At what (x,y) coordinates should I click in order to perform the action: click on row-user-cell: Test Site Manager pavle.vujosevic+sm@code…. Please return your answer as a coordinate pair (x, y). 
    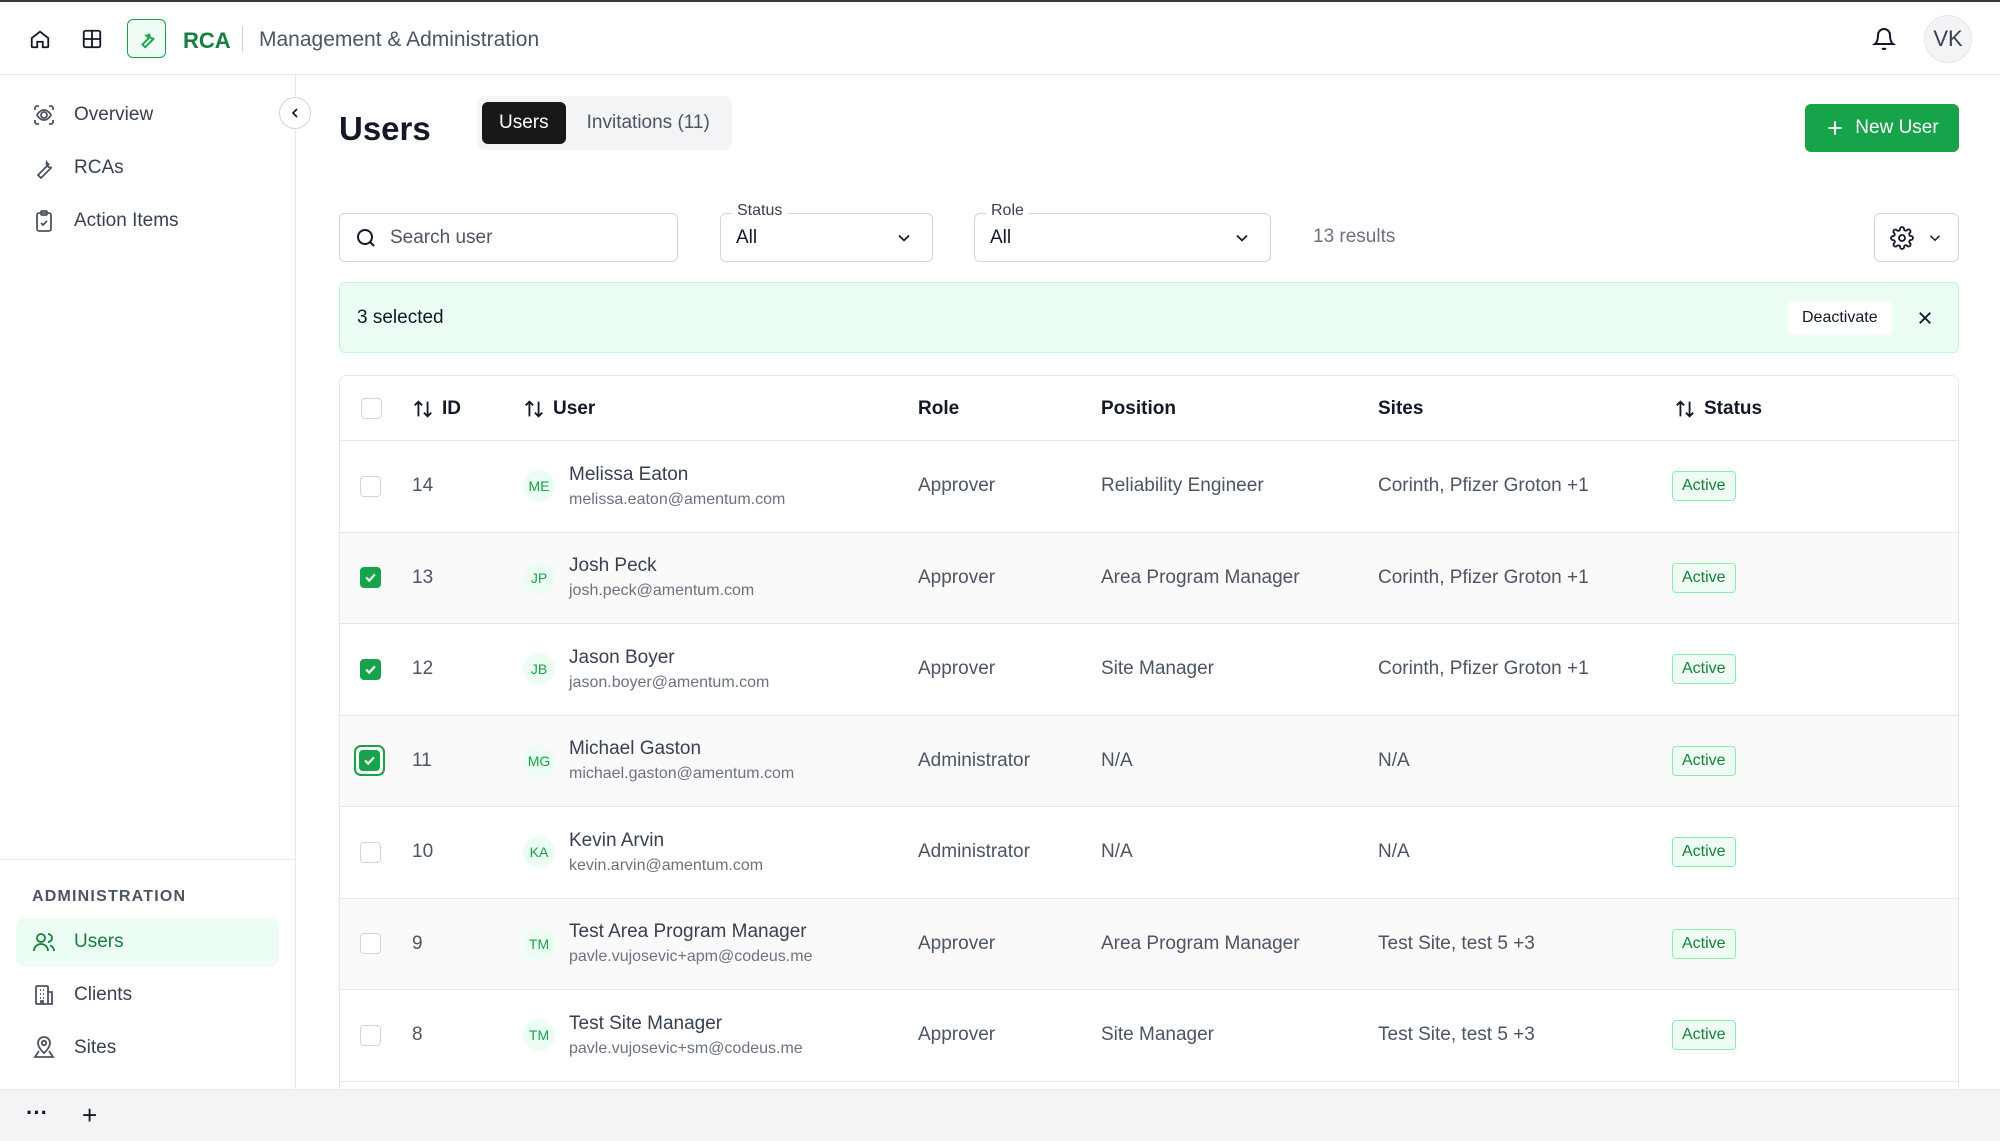
    Looking at the image, I should click on (686, 1035).